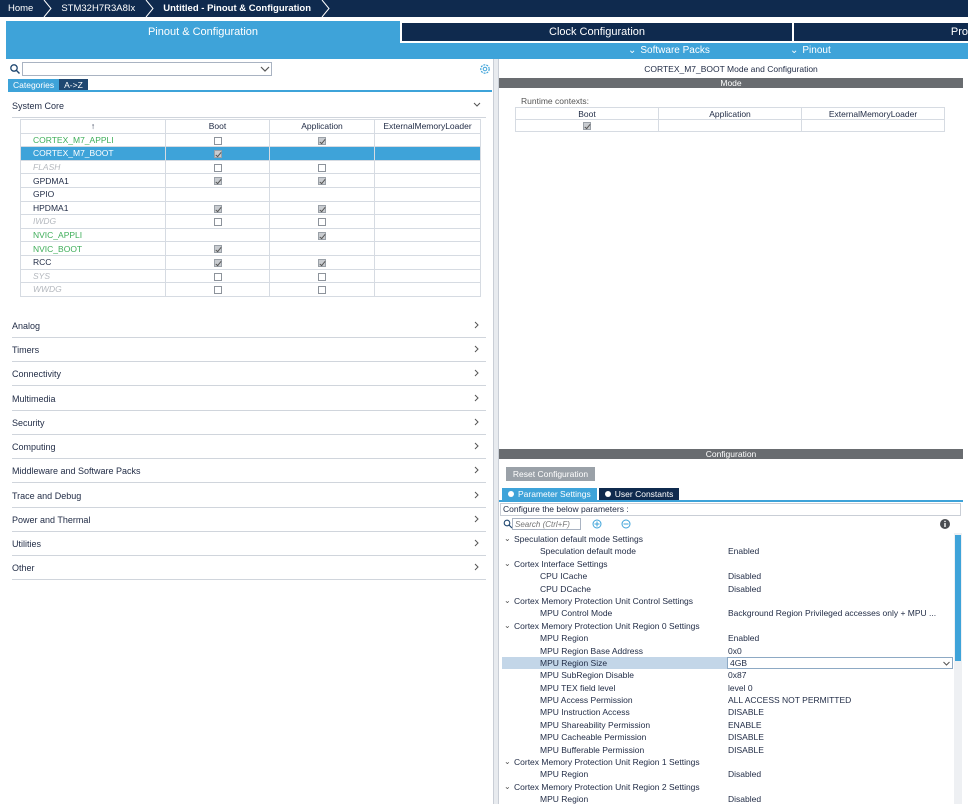  I want to click on category-middleware: Middleware and Software Packs, so click(249, 471).